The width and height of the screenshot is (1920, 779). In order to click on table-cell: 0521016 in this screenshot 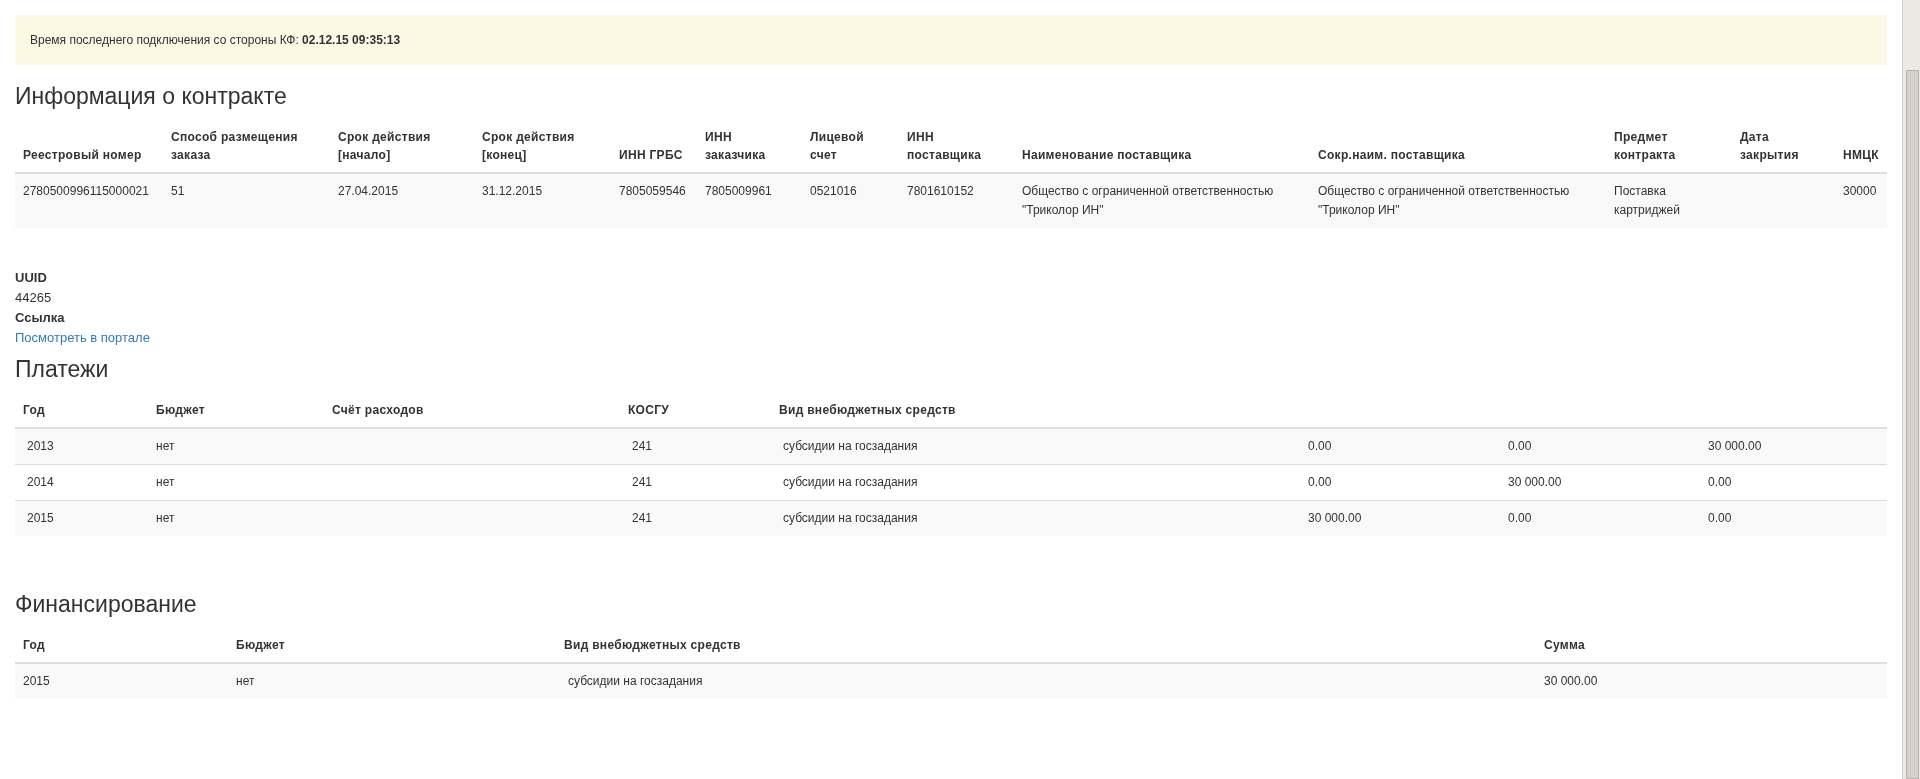, I will do `click(850, 200)`.